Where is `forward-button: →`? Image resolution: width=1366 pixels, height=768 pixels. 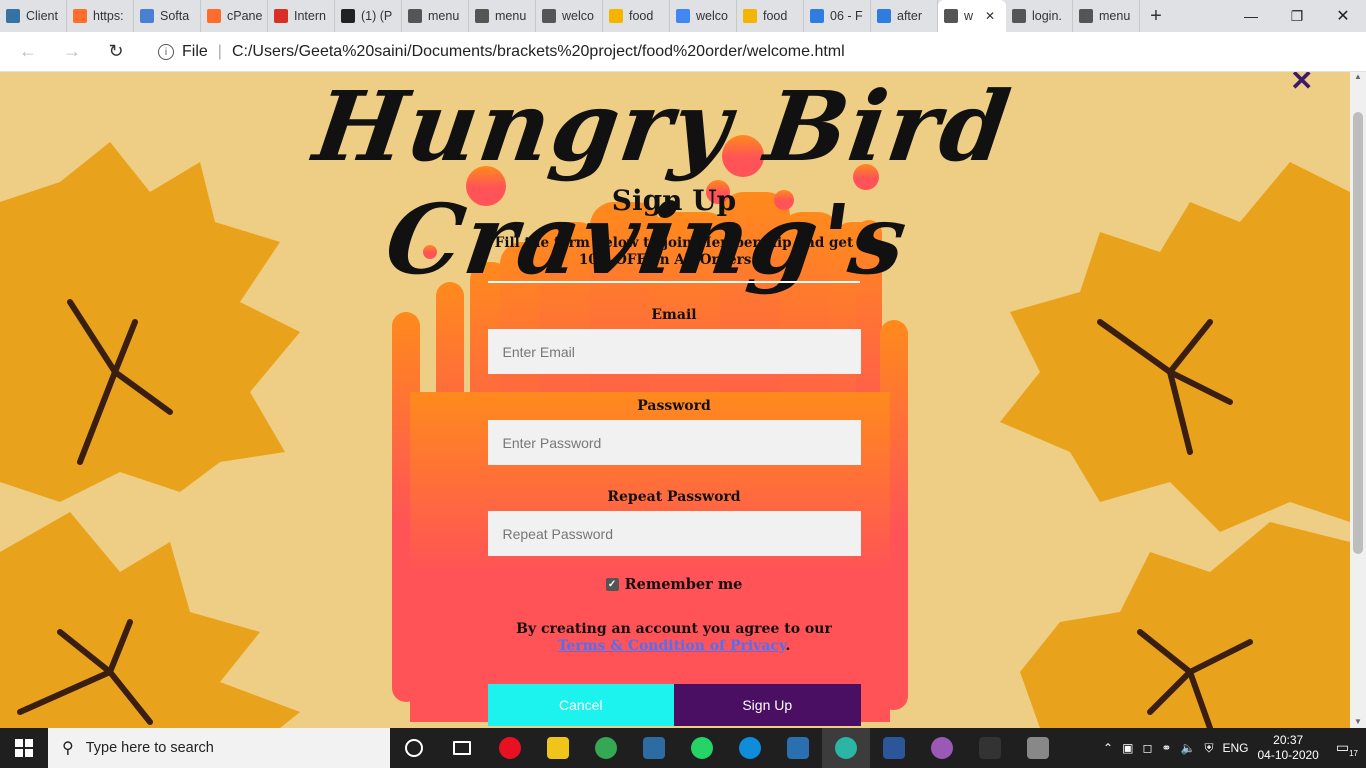
forward-button: → is located at coordinates (72, 51).